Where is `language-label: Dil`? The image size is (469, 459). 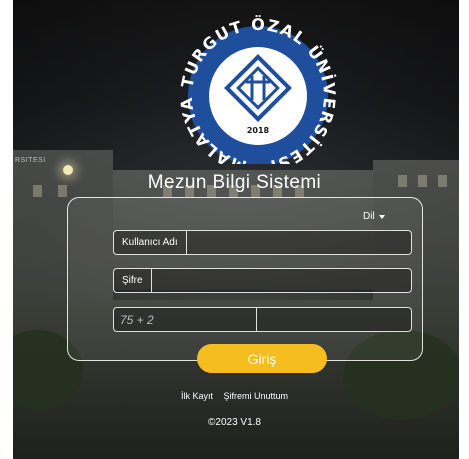 language-label: Dil is located at coordinates (369, 216).